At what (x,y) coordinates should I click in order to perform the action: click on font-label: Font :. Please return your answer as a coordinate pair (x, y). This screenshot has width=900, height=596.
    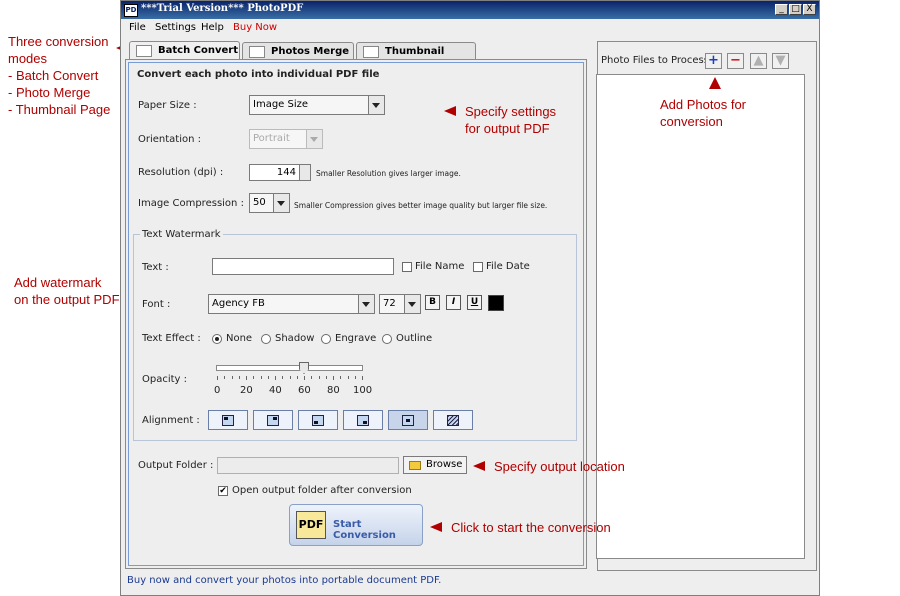
    Looking at the image, I should click on (156, 304).